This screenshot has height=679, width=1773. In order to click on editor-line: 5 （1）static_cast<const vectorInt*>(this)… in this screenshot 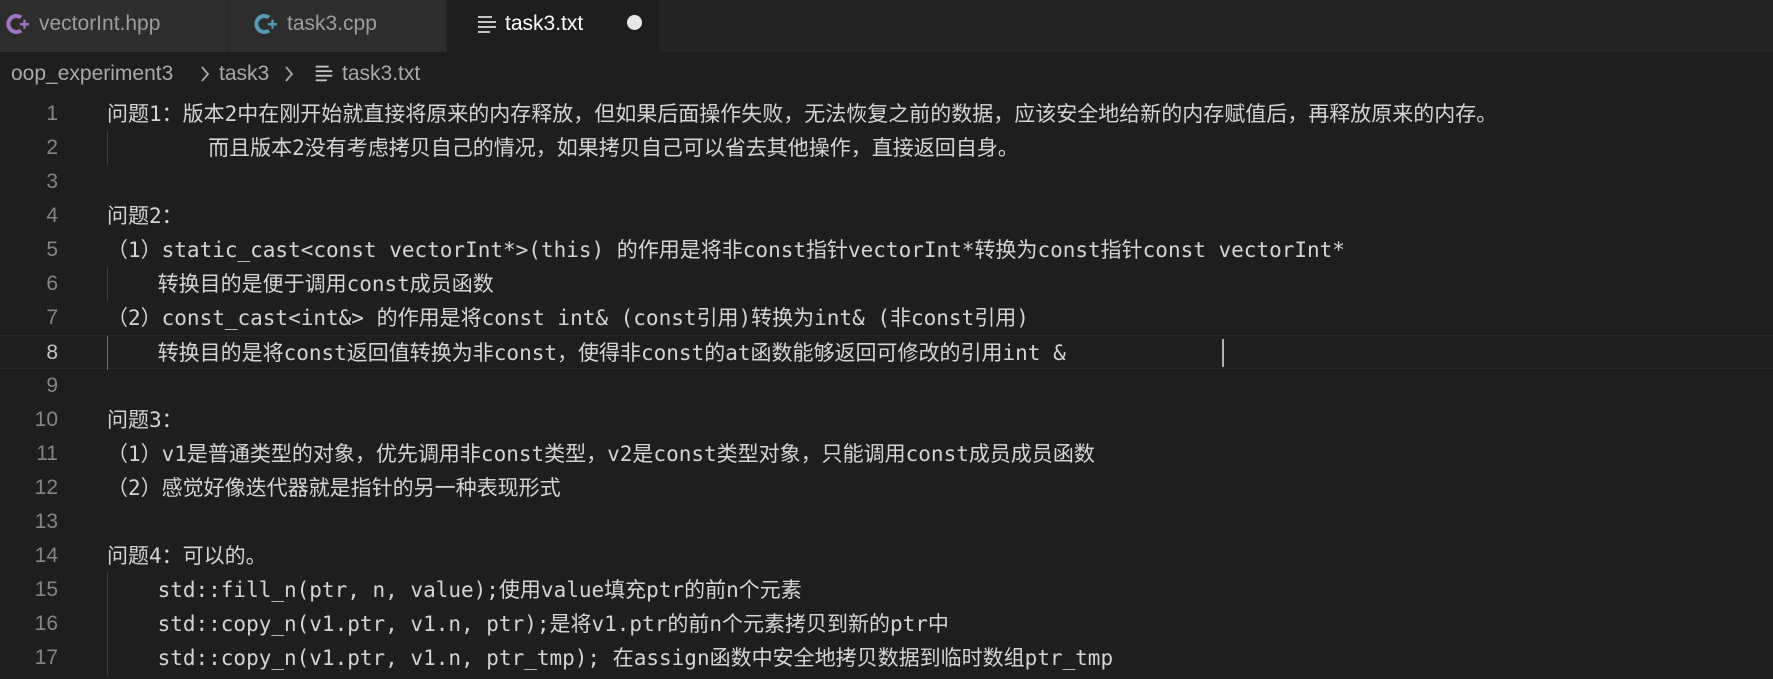, I will do `click(886, 250)`.